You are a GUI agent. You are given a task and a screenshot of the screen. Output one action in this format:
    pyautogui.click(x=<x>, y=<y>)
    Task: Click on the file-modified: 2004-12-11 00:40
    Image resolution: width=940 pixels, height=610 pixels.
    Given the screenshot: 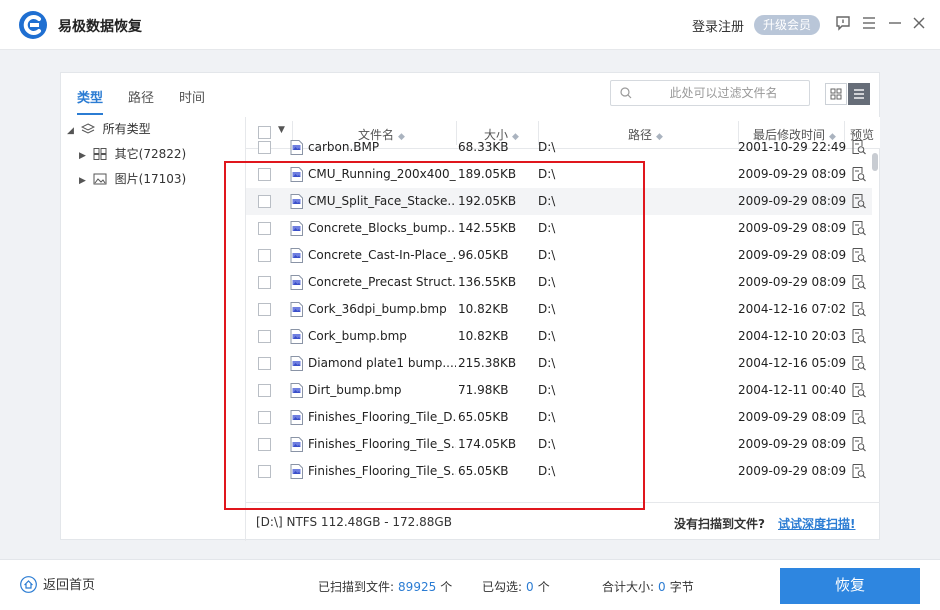 What is the action you would take?
    pyautogui.click(x=792, y=390)
    